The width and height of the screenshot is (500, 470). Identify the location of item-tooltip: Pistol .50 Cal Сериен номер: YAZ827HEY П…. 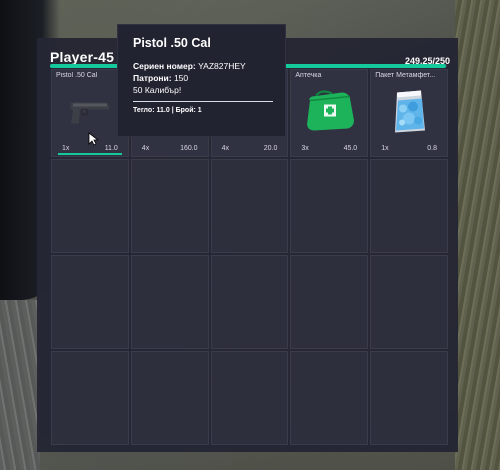
(201, 80).